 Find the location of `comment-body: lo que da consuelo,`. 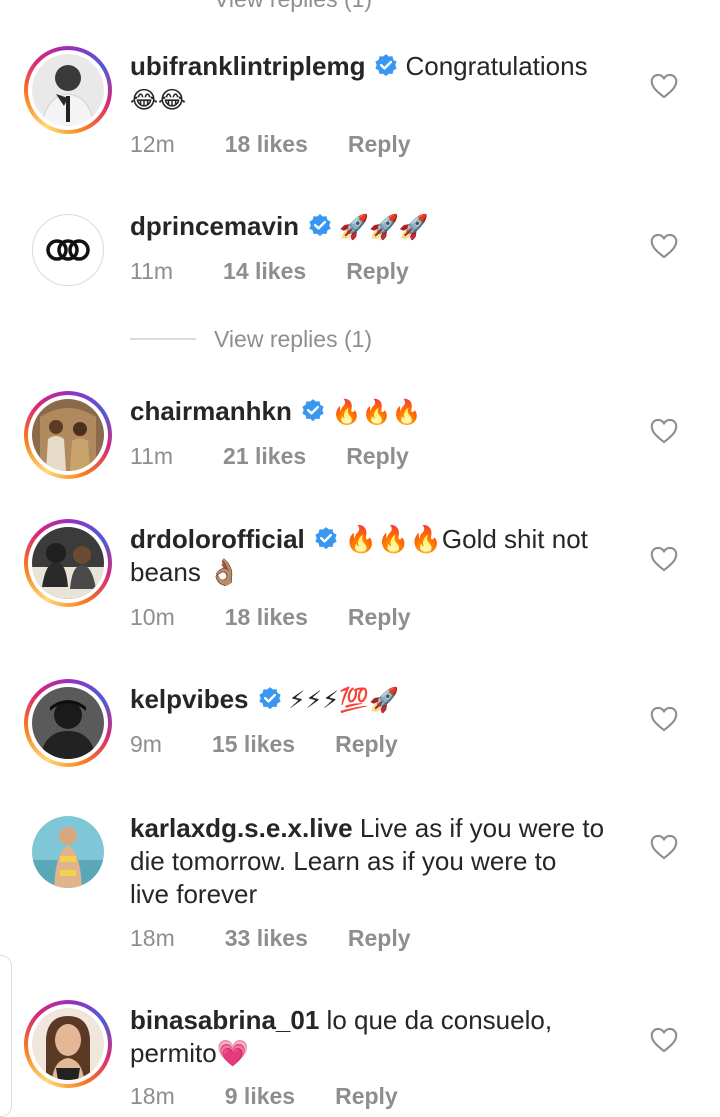

comment-body: lo que da consuelo, is located at coordinates (439, 1020).